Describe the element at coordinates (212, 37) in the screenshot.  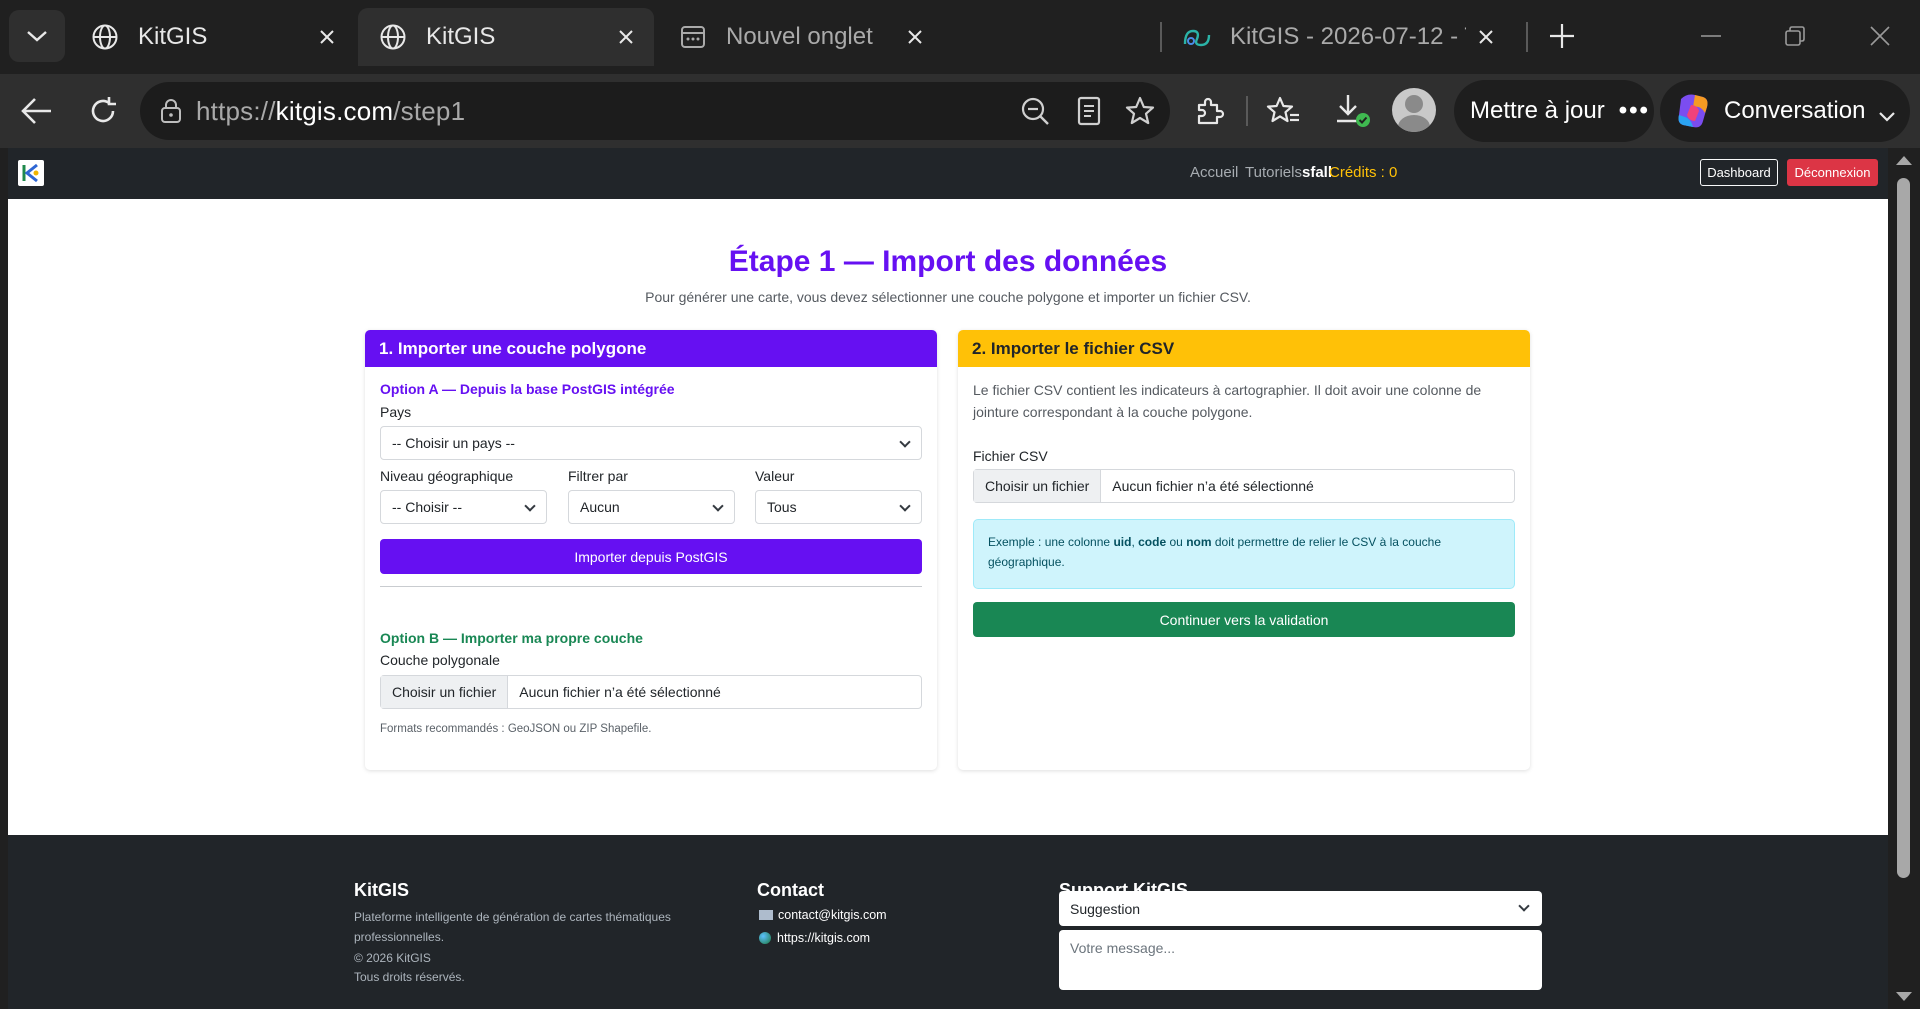
I see `tab-kitgis-1: KitGIS` at that location.